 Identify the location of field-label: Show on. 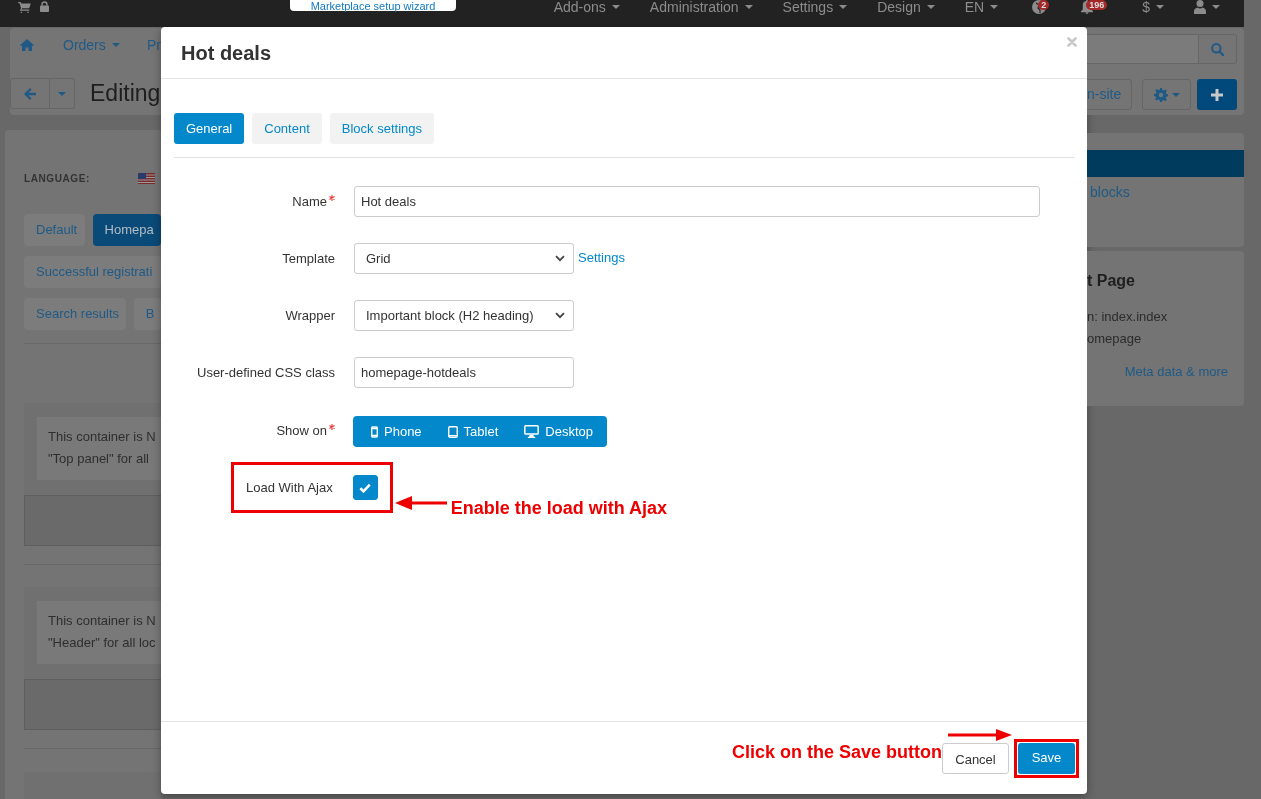
(301, 430).